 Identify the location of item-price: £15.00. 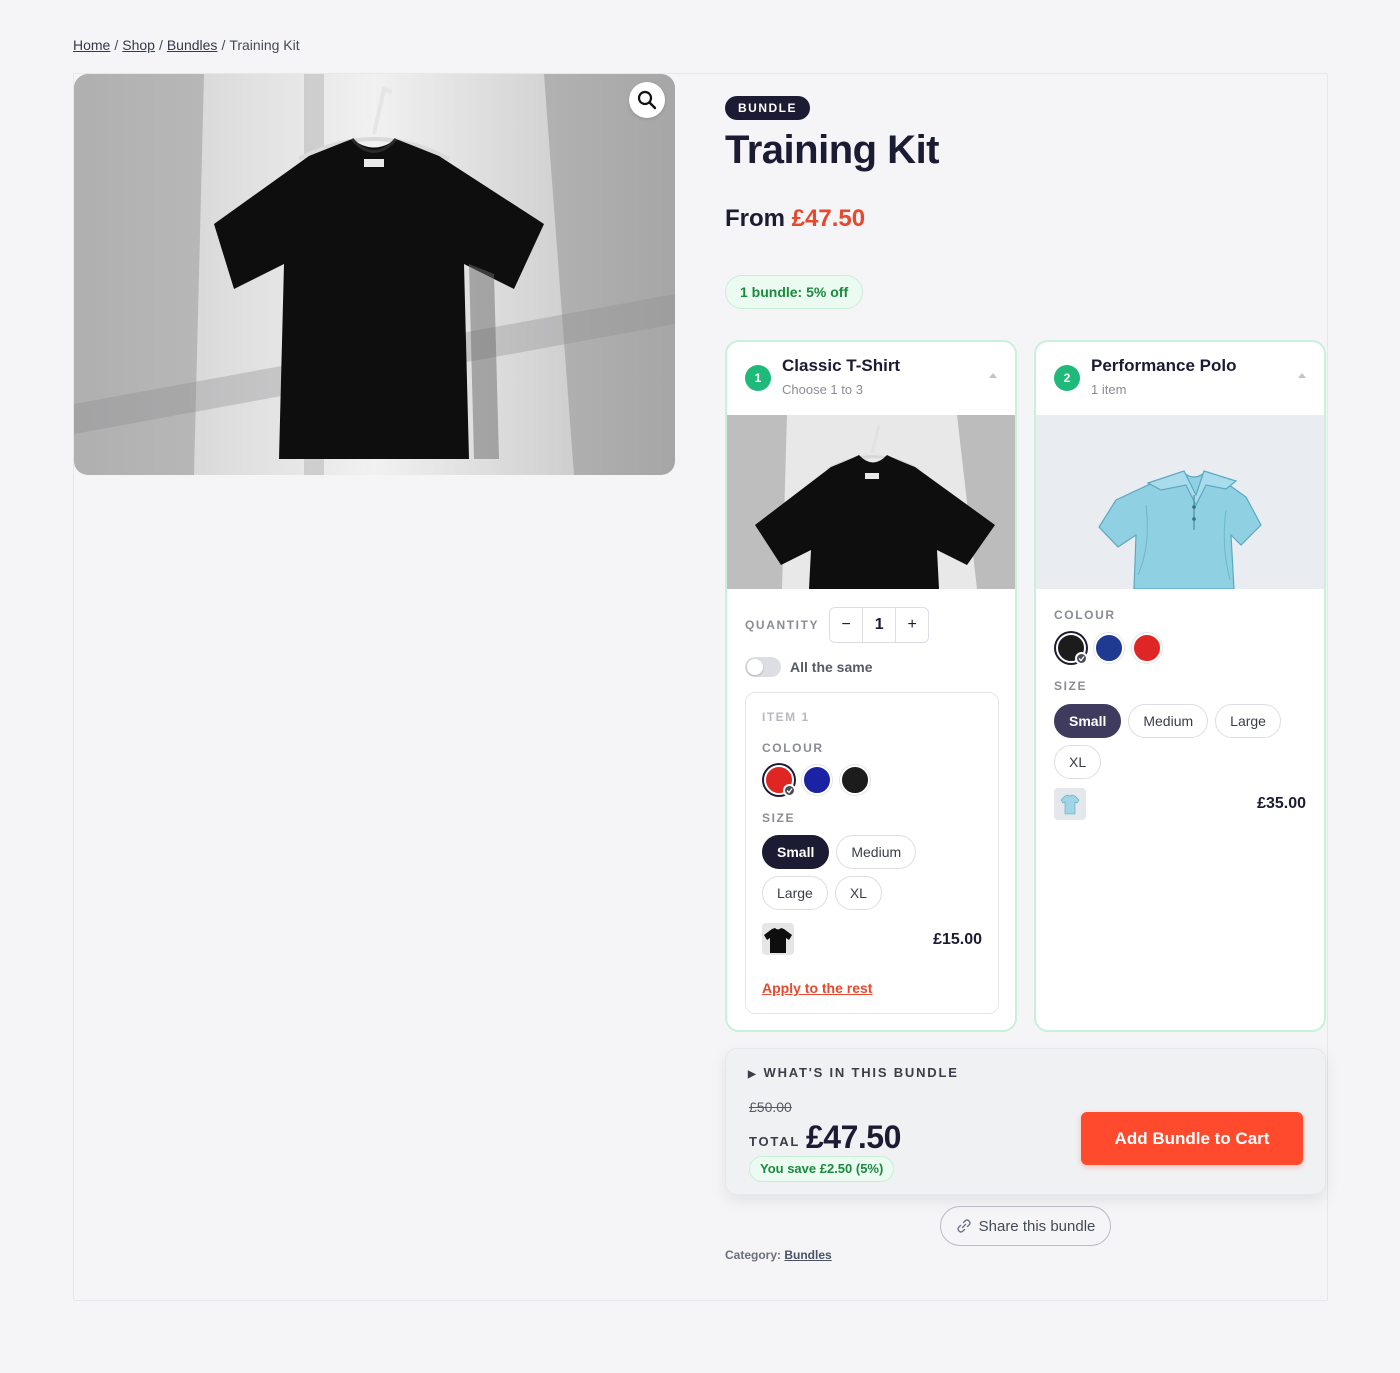
(957, 939).